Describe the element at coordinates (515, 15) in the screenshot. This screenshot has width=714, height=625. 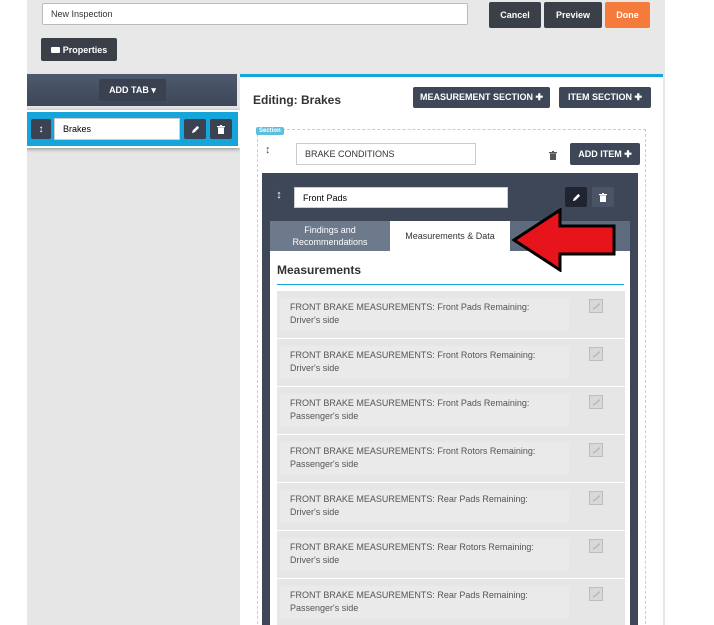
I see `cancel-button: Cancel` at that location.